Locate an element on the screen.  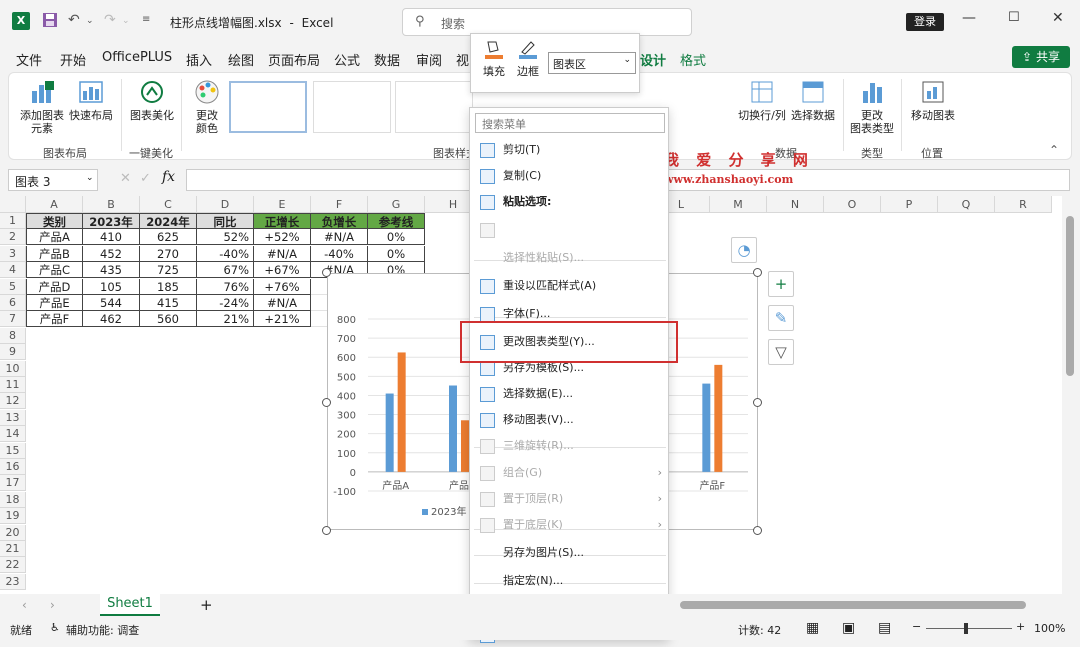
row-header: 13 is located at coordinates (13, 417).